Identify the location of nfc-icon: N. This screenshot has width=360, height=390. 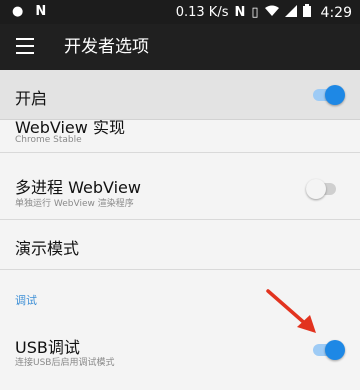
(240, 12).